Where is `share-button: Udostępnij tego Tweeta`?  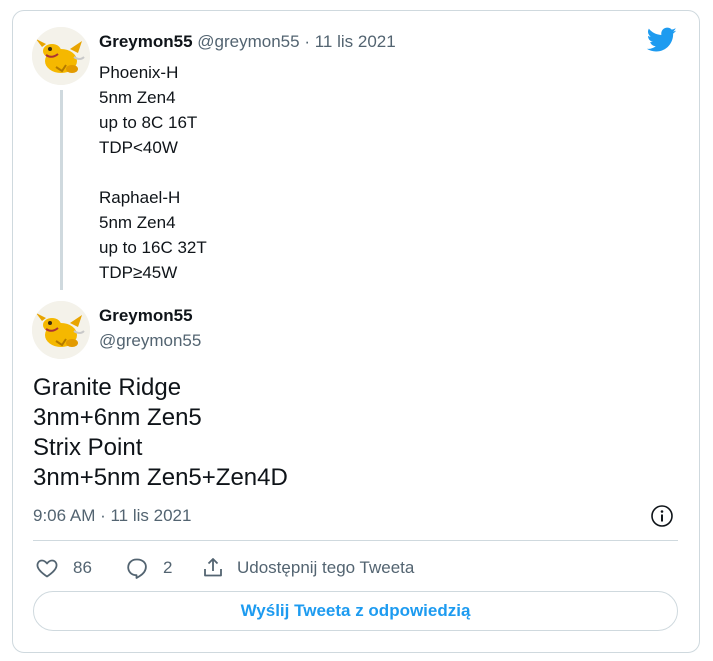
share-button: Udostępnij tego Tweeta is located at coordinates (307, 568).